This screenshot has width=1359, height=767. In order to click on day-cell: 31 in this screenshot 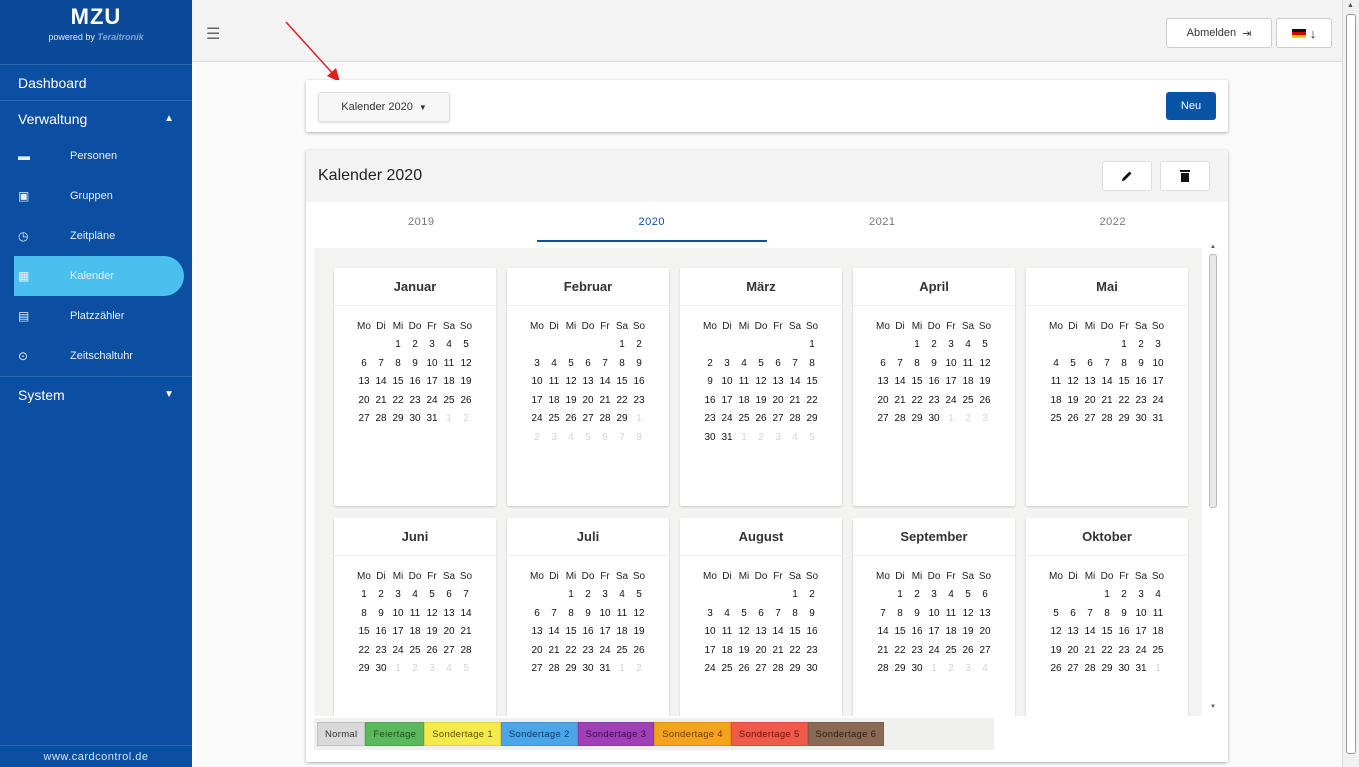, I will do `click(727, 438)`.